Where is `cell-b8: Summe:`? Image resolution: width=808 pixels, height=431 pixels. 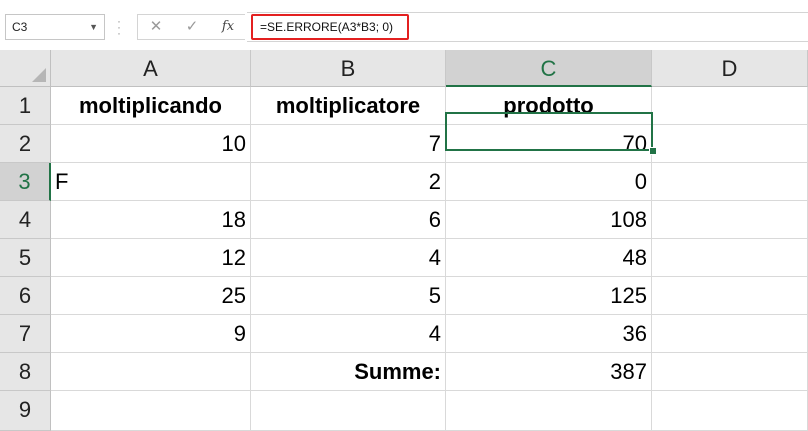
cell-b8: Summe: is located at coordinates (348, 372).